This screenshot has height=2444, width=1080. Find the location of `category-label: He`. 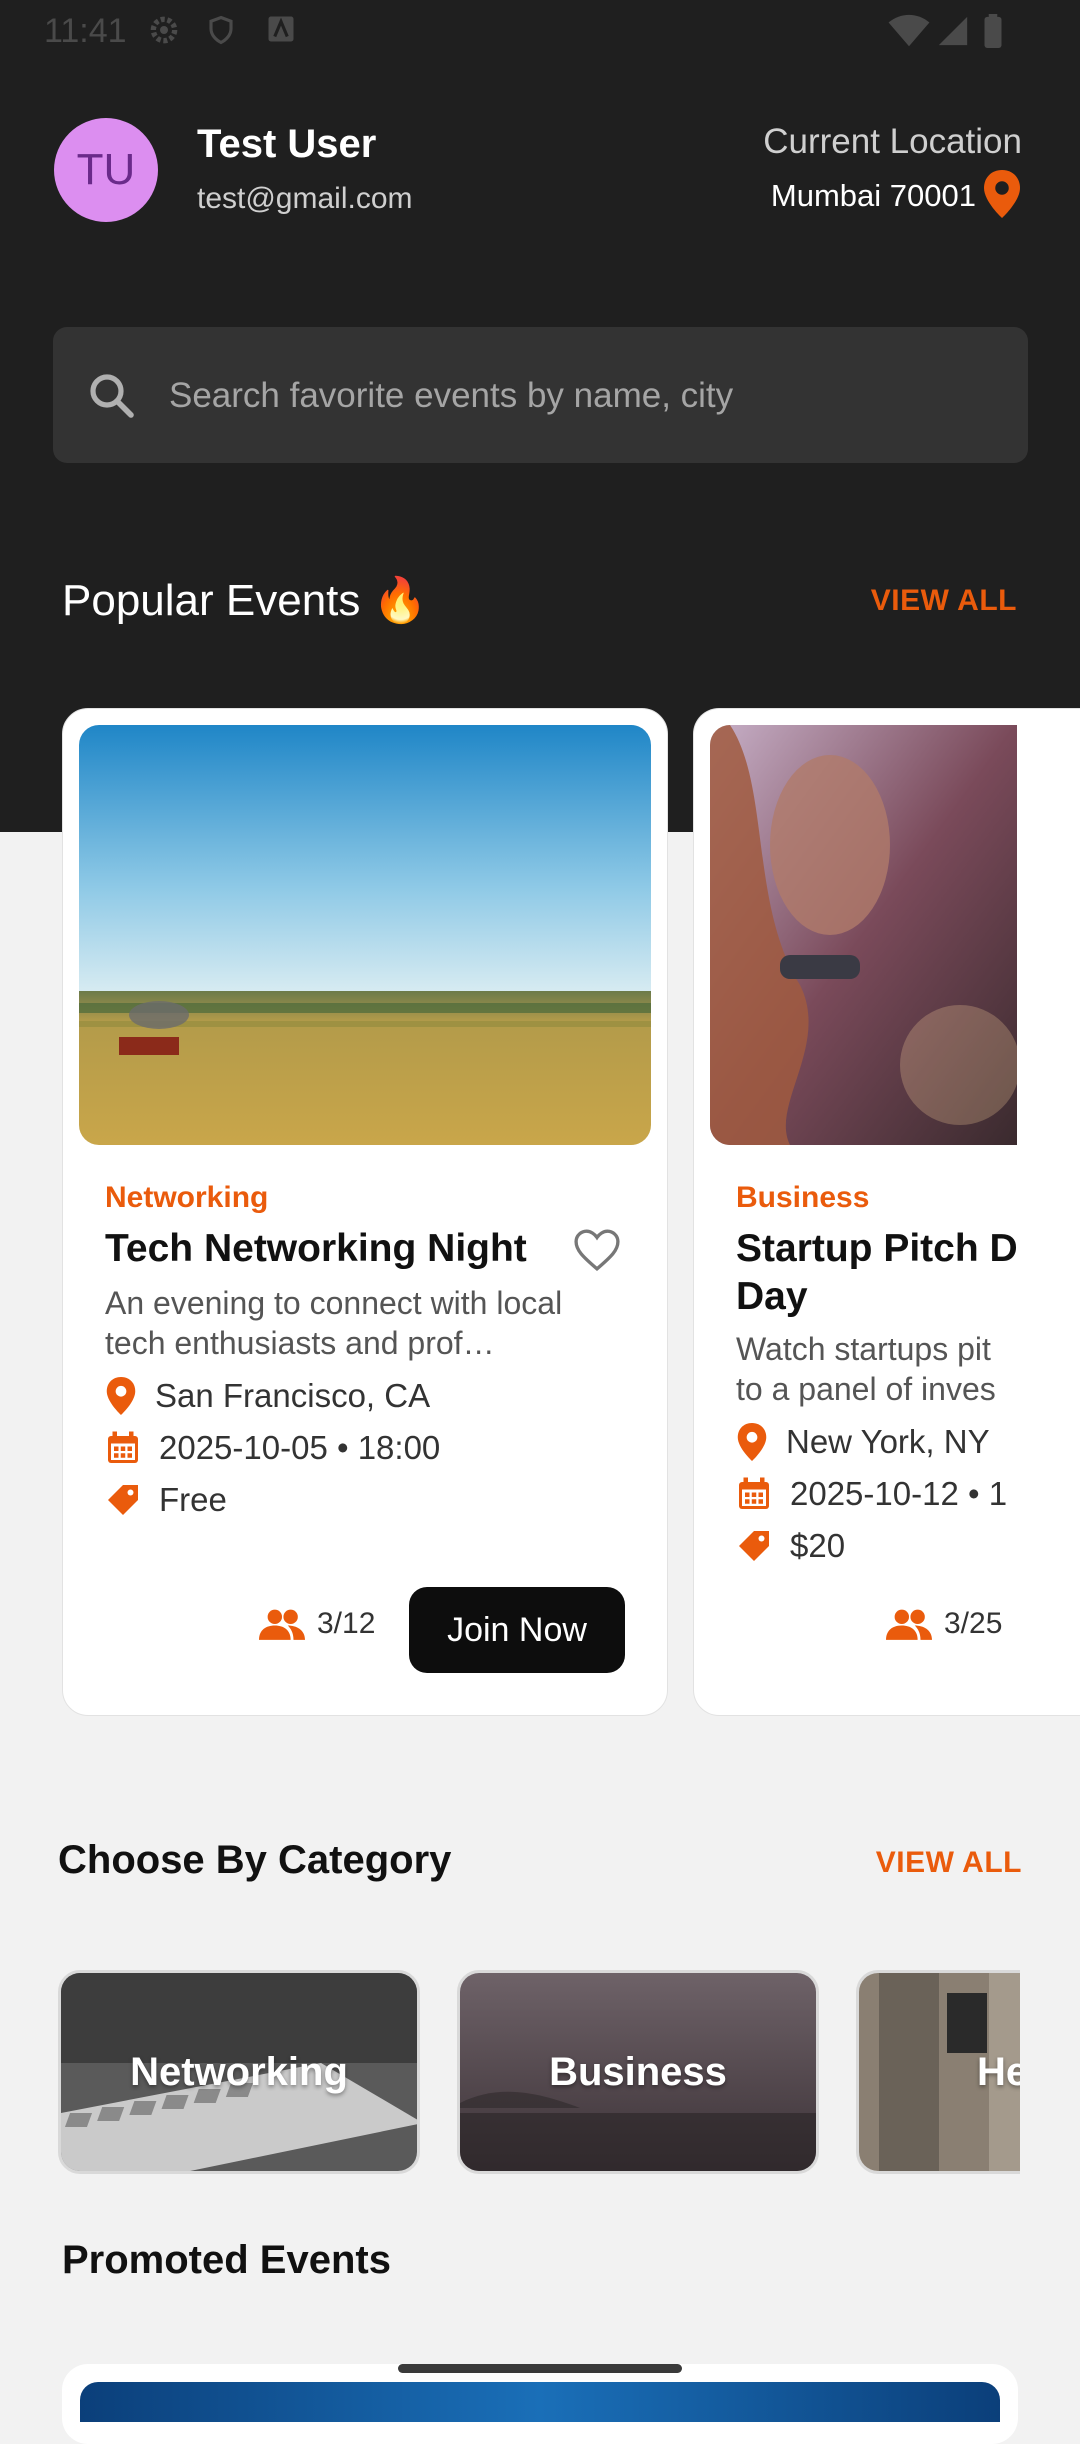

category-label: He is located at coordinates (998, 2071).